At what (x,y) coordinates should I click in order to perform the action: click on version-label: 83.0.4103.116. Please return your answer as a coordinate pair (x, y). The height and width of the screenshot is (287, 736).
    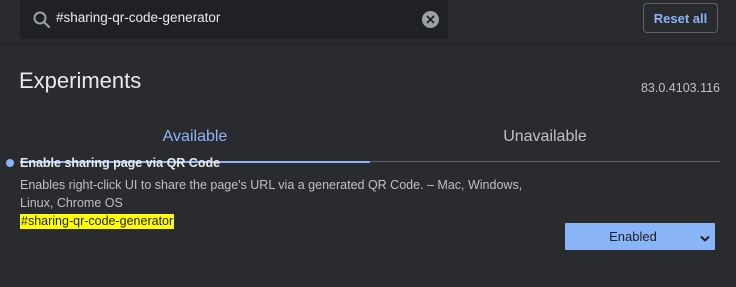
    Looking at the image, I should click on (680, 88).